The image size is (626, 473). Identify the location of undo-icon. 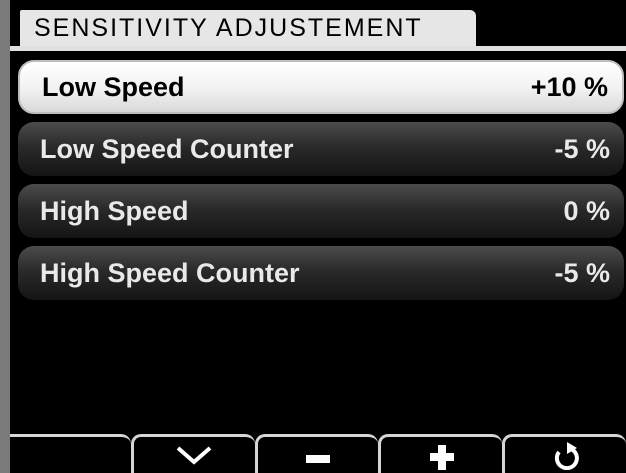
(566, 455).